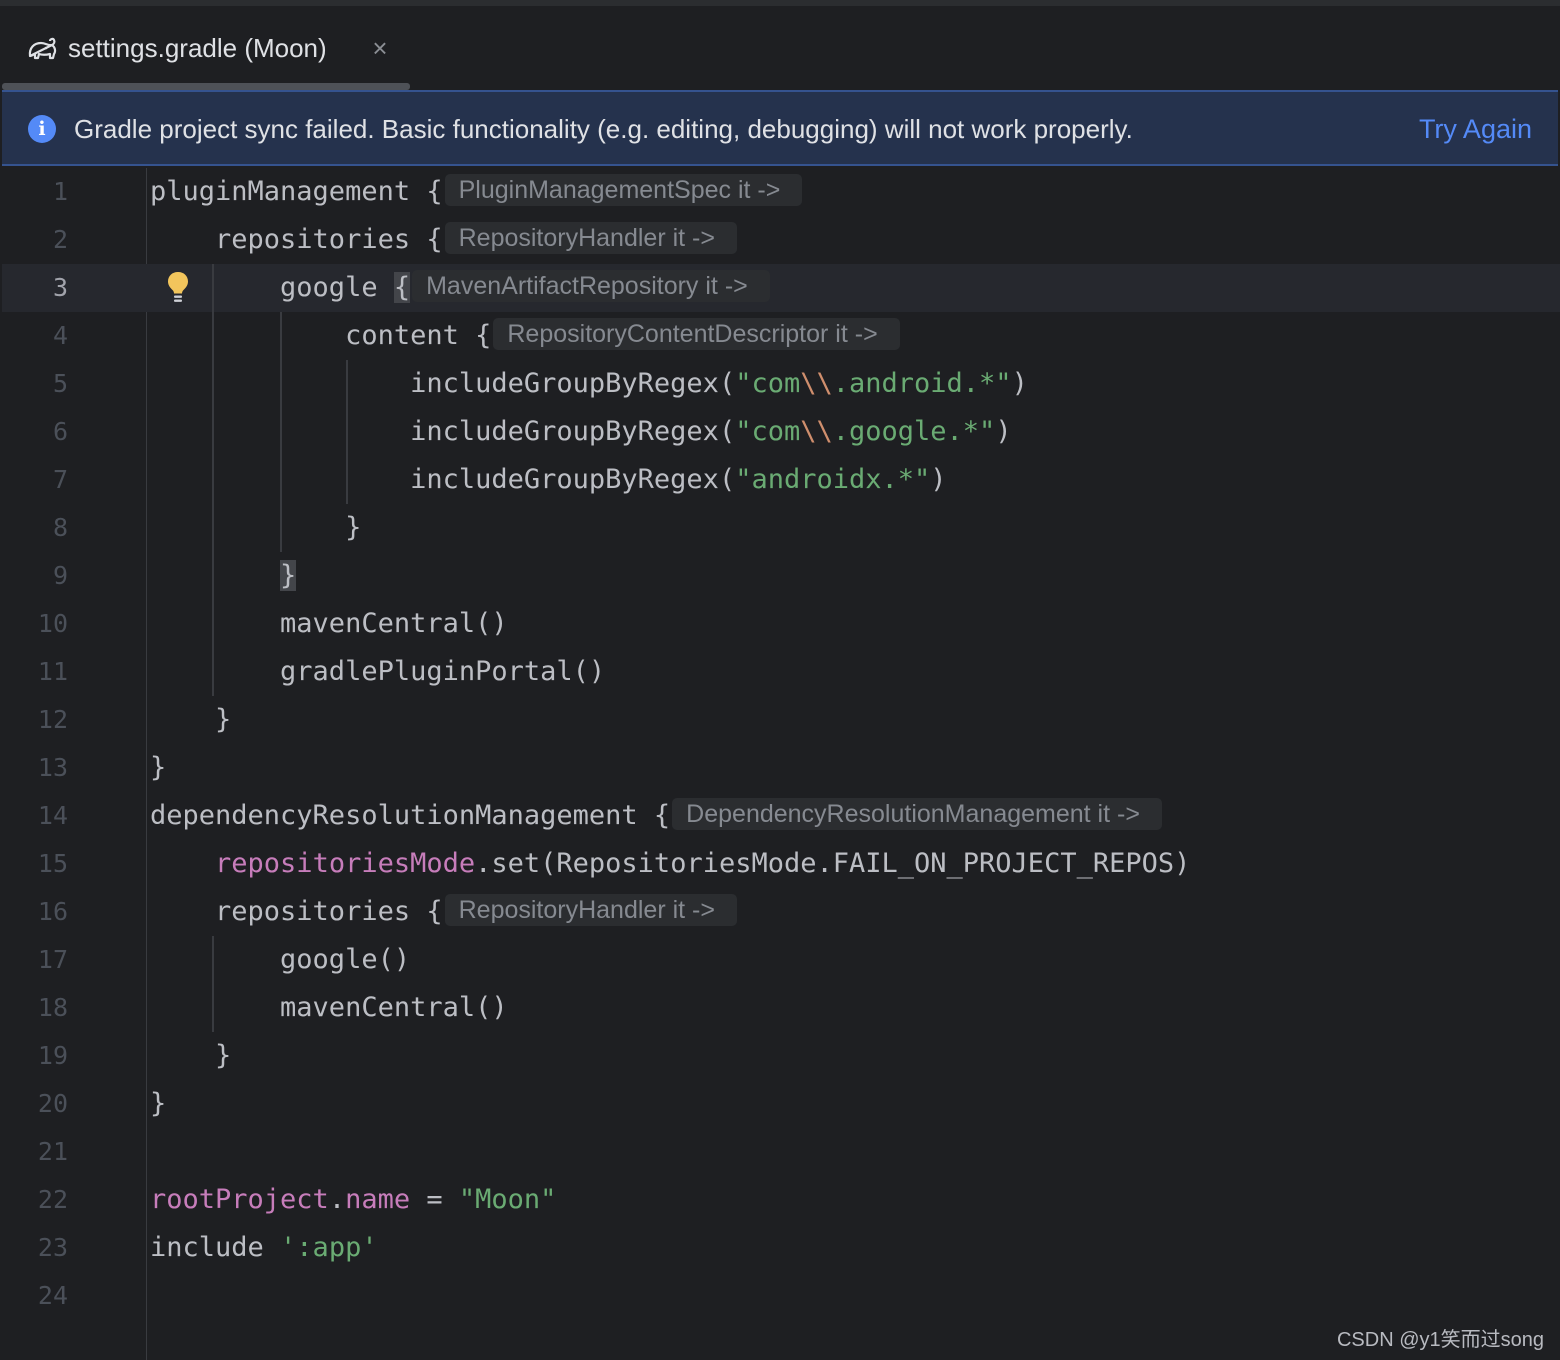  Describe the element at coordinates (380, 48) in the screenshot. I see `close-icon: ×` at that location.